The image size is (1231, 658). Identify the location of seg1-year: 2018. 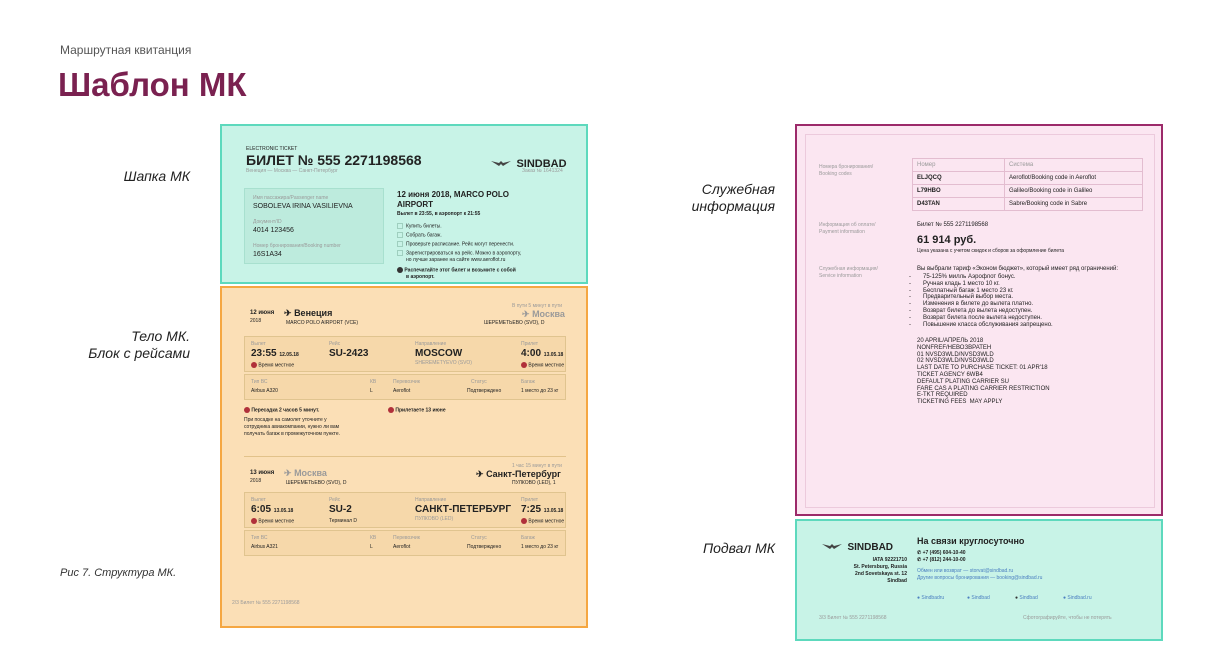
(256, 321).